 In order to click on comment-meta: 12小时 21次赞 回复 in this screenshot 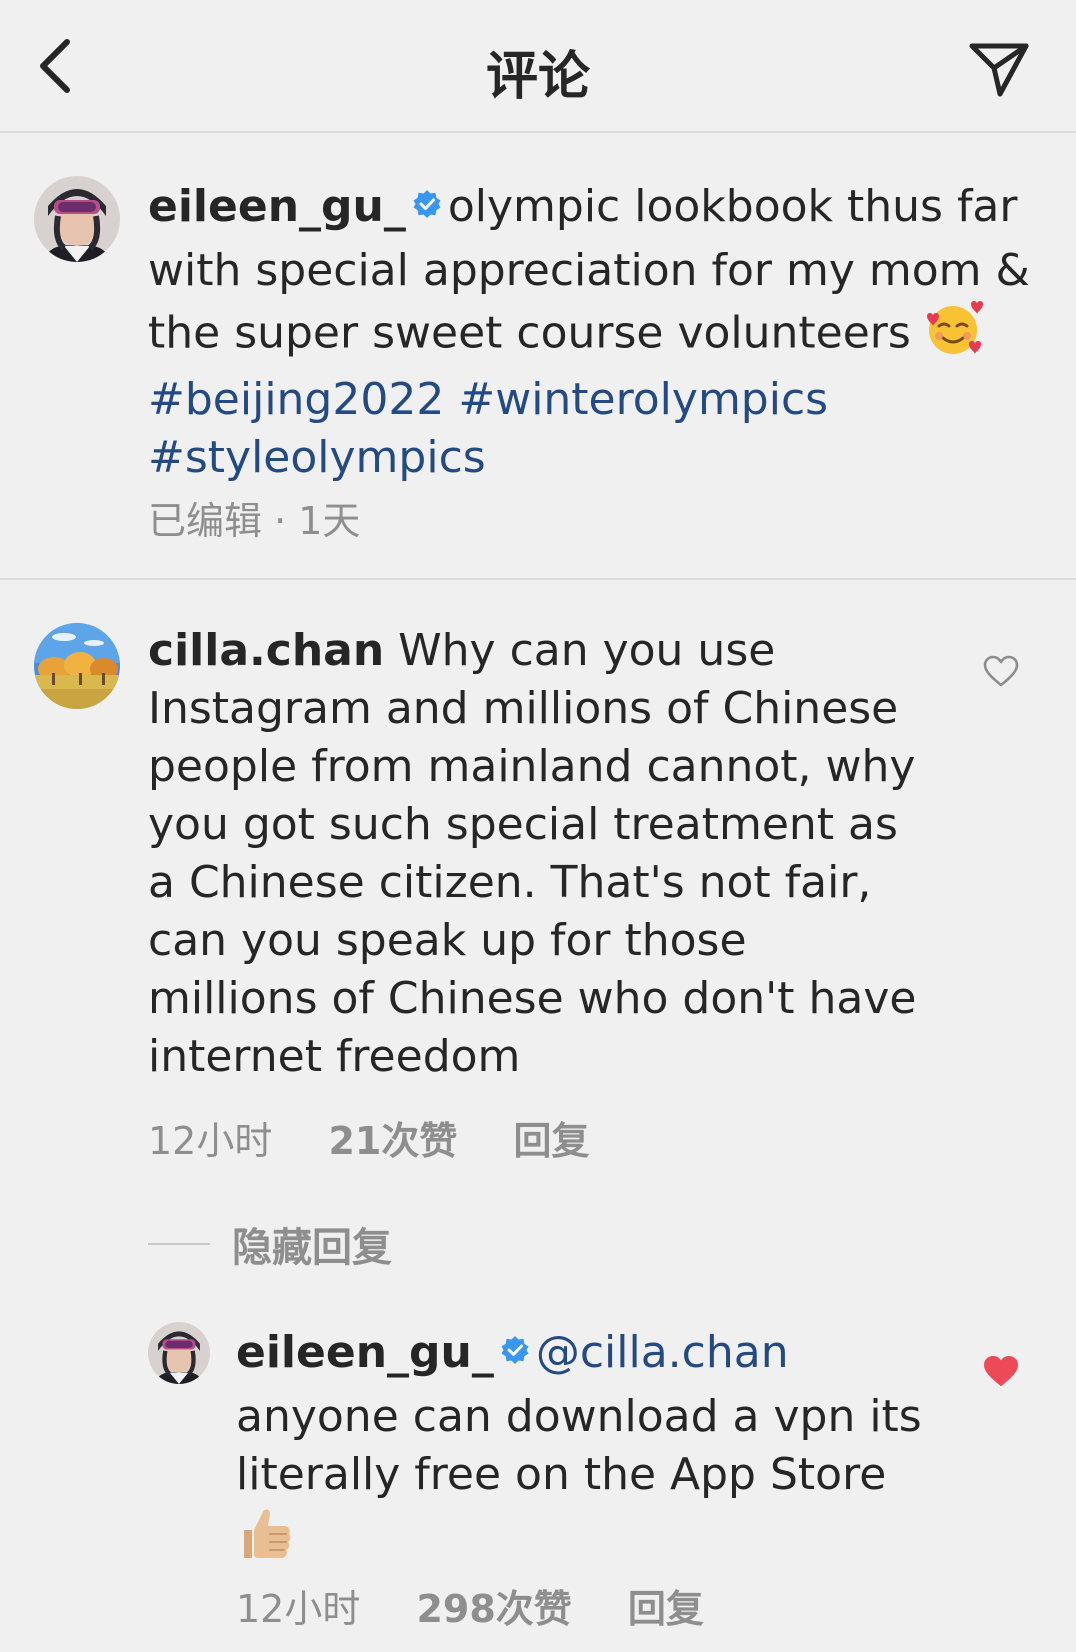, I will do `click(368, 1137)`.